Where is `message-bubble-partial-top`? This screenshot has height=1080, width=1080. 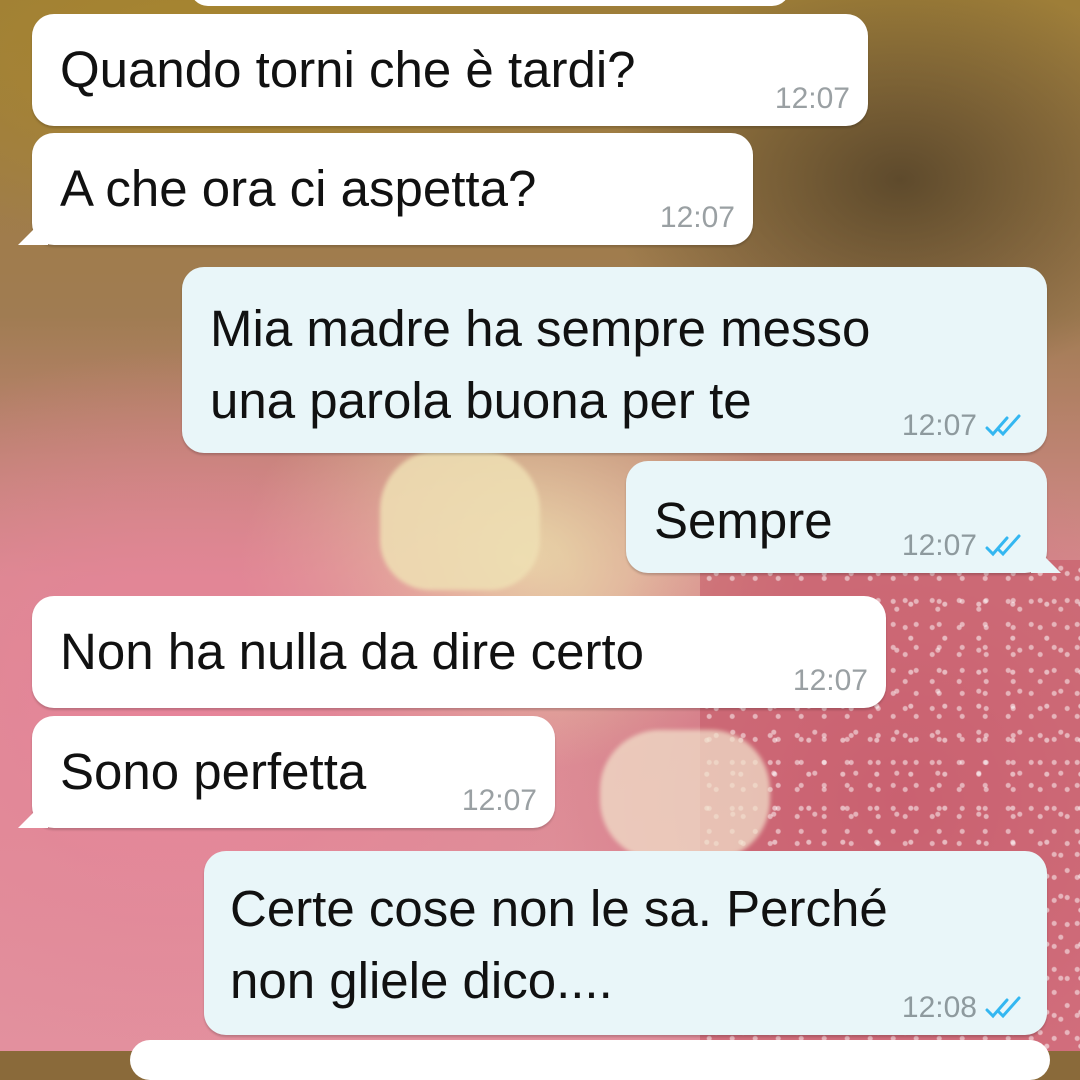 message-bubble-partial-top is located at coordinates (490, 3).